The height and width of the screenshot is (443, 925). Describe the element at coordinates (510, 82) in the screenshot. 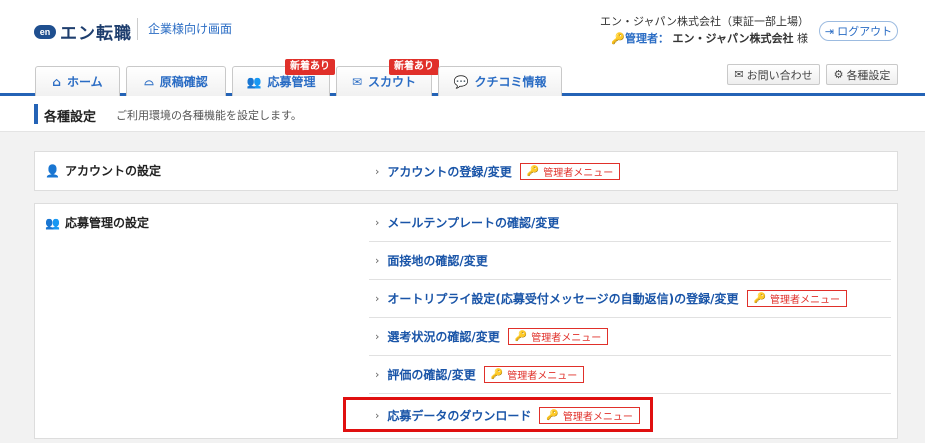

I see `tab-label: クチコミ情報` at that location.